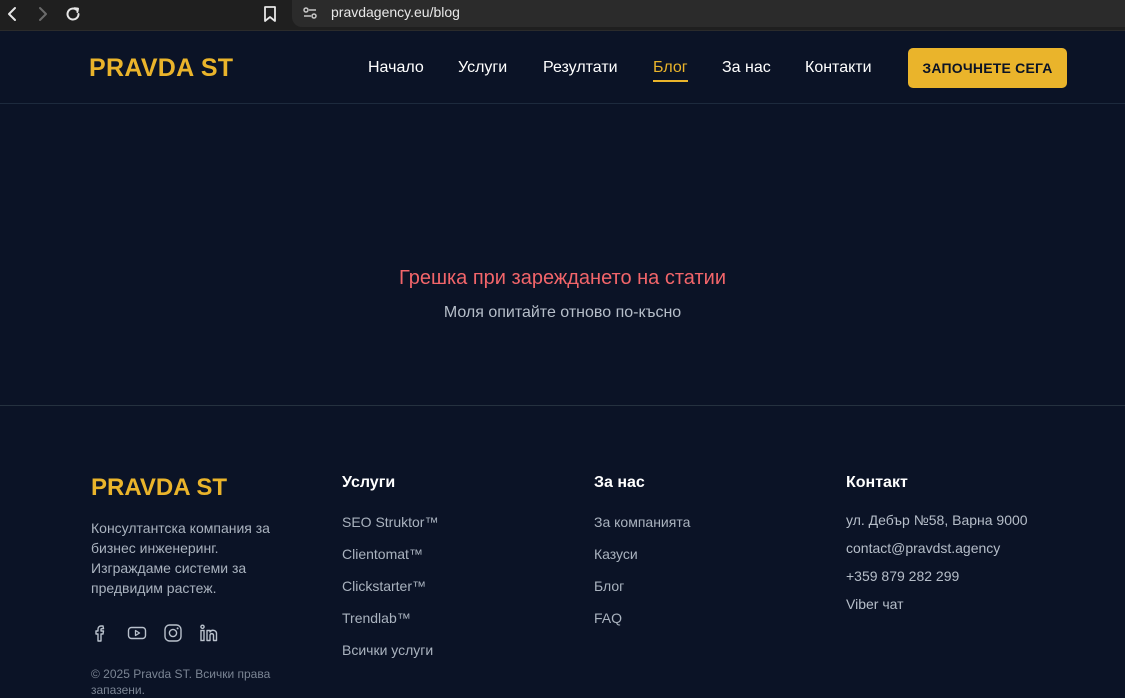  I want to click on site-logo: PRAVDA ST, so click(161, 68).